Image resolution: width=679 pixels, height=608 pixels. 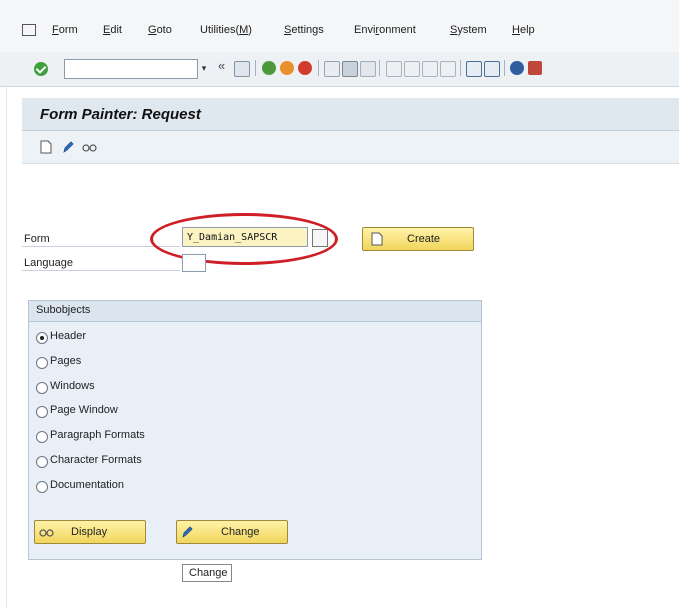 What do you see at coordinates (240, 532) in the screenshot?
I see `change-button-label: Change` at bounding box center [240, 532].